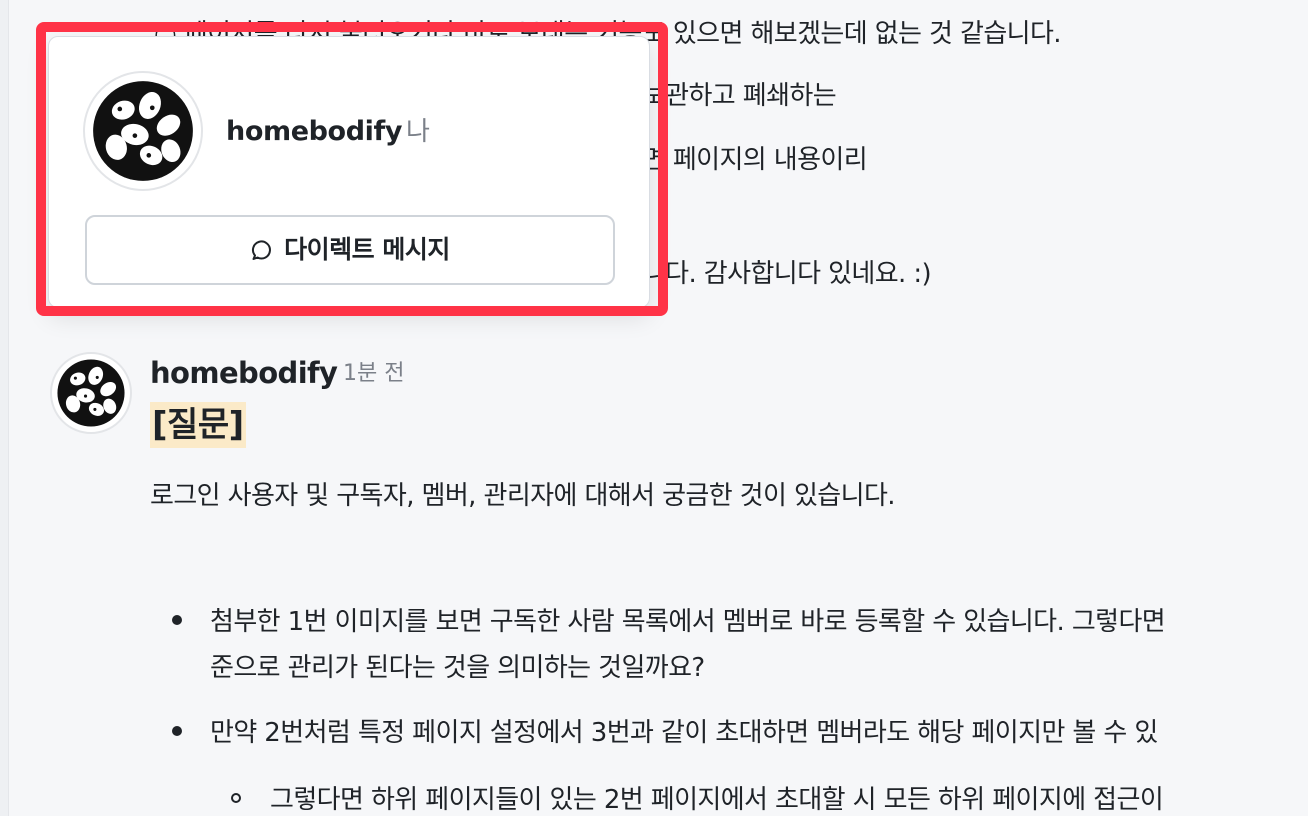  What do you see at coordinates (244, 373) in the screenshot?
I see `message-author-name: homebodify` at bounding box center [244, 373].